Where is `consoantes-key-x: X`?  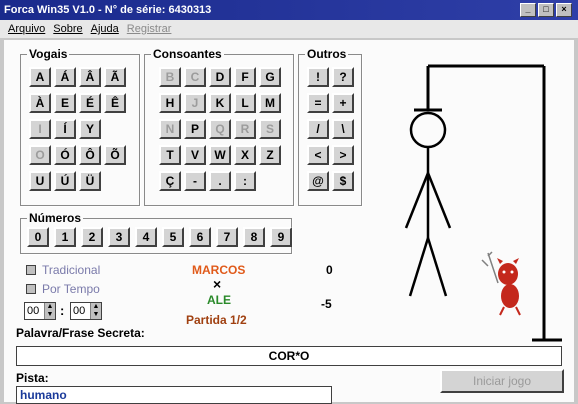
consoantes-key-x: X is located at coordinates (245, 155).